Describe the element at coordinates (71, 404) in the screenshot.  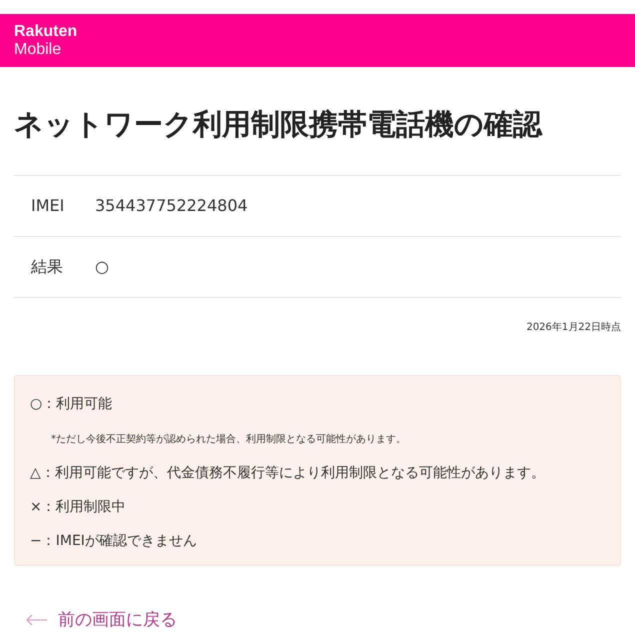
I see `legend-text: ○：利用可能` at that location.